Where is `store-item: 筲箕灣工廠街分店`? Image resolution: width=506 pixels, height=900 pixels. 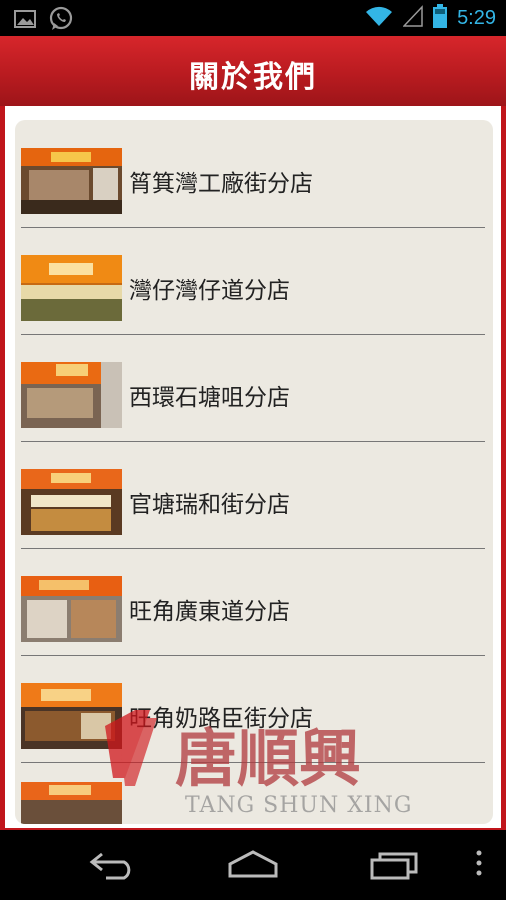 store-item: 筲箕灣工廠街分店 is located at coordinates (253, 174).